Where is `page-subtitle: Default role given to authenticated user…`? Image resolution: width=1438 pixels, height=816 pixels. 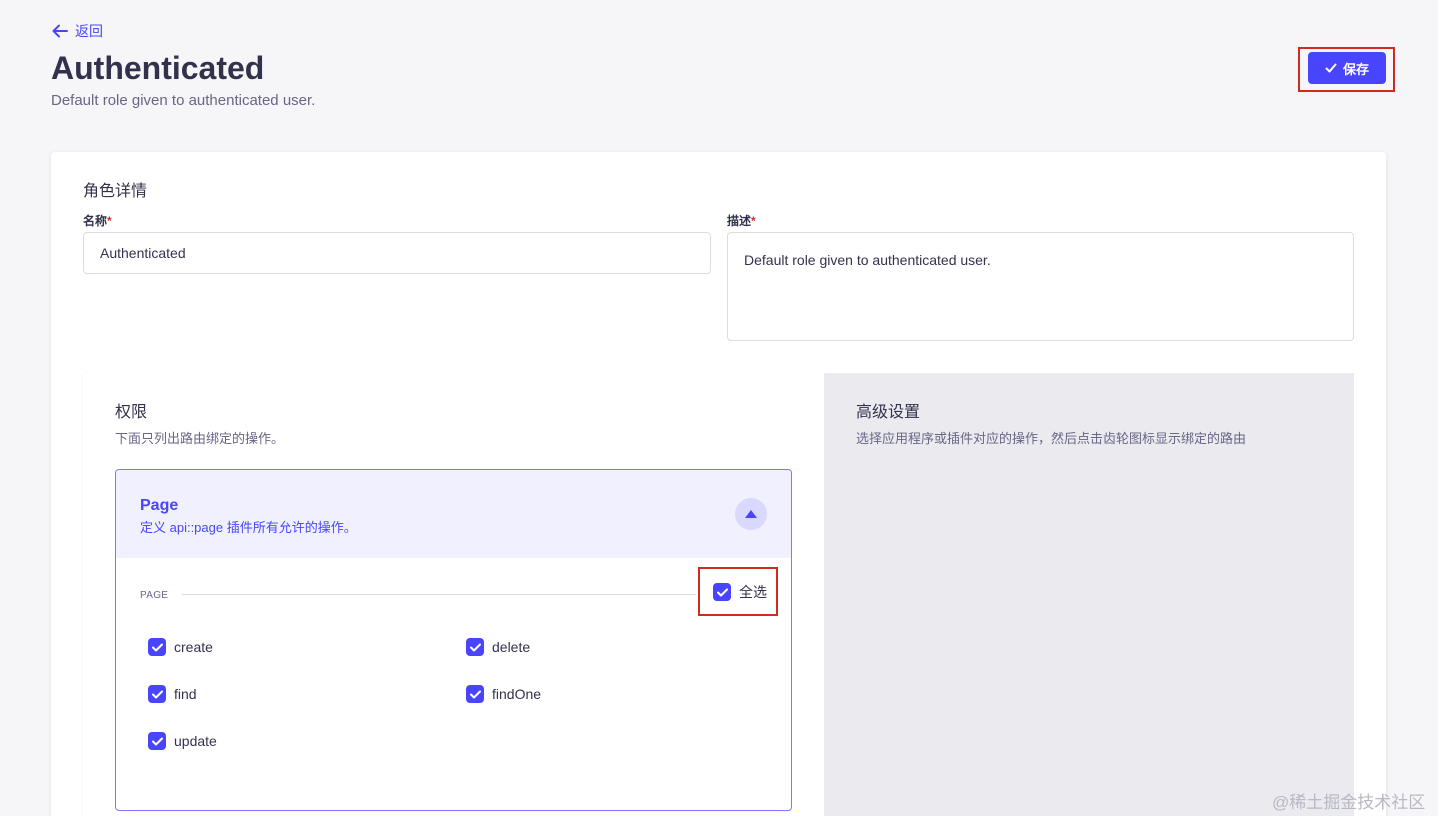
page-subtitle: Default role given to authenticated user… is located at coordinates (183, 100).